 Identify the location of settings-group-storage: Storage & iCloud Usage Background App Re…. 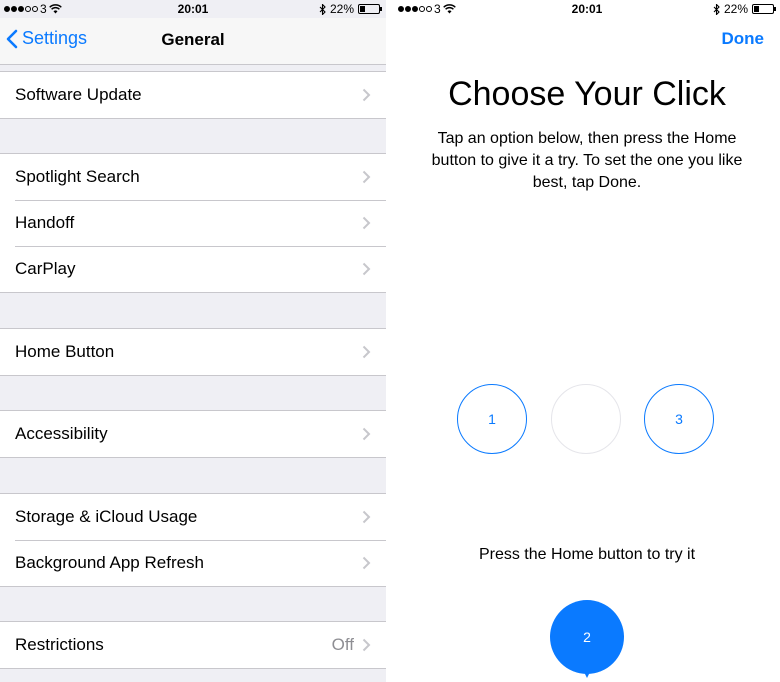
(193, 540).